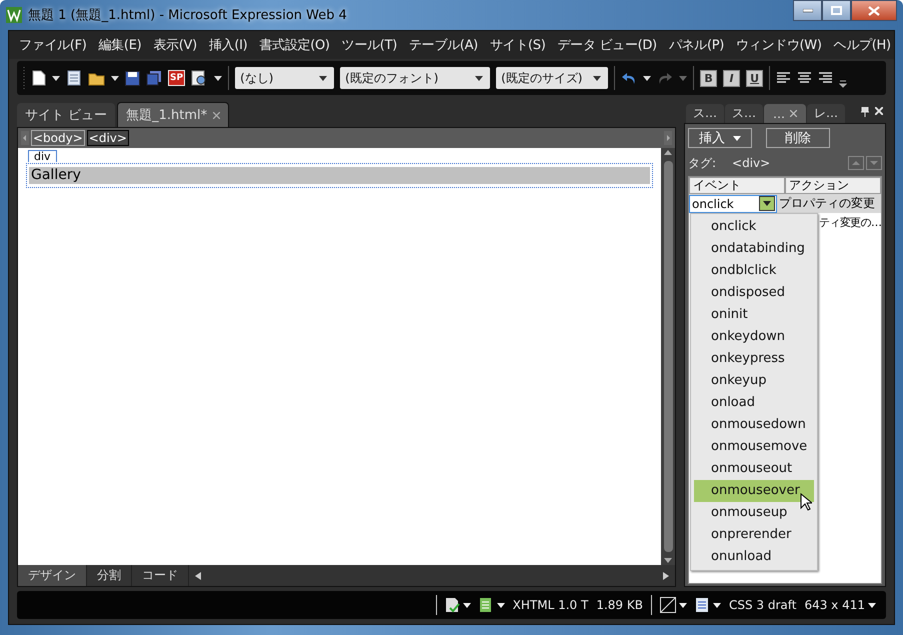  I want to click on menu-item: ヘルプ(H), so click(862, 45).